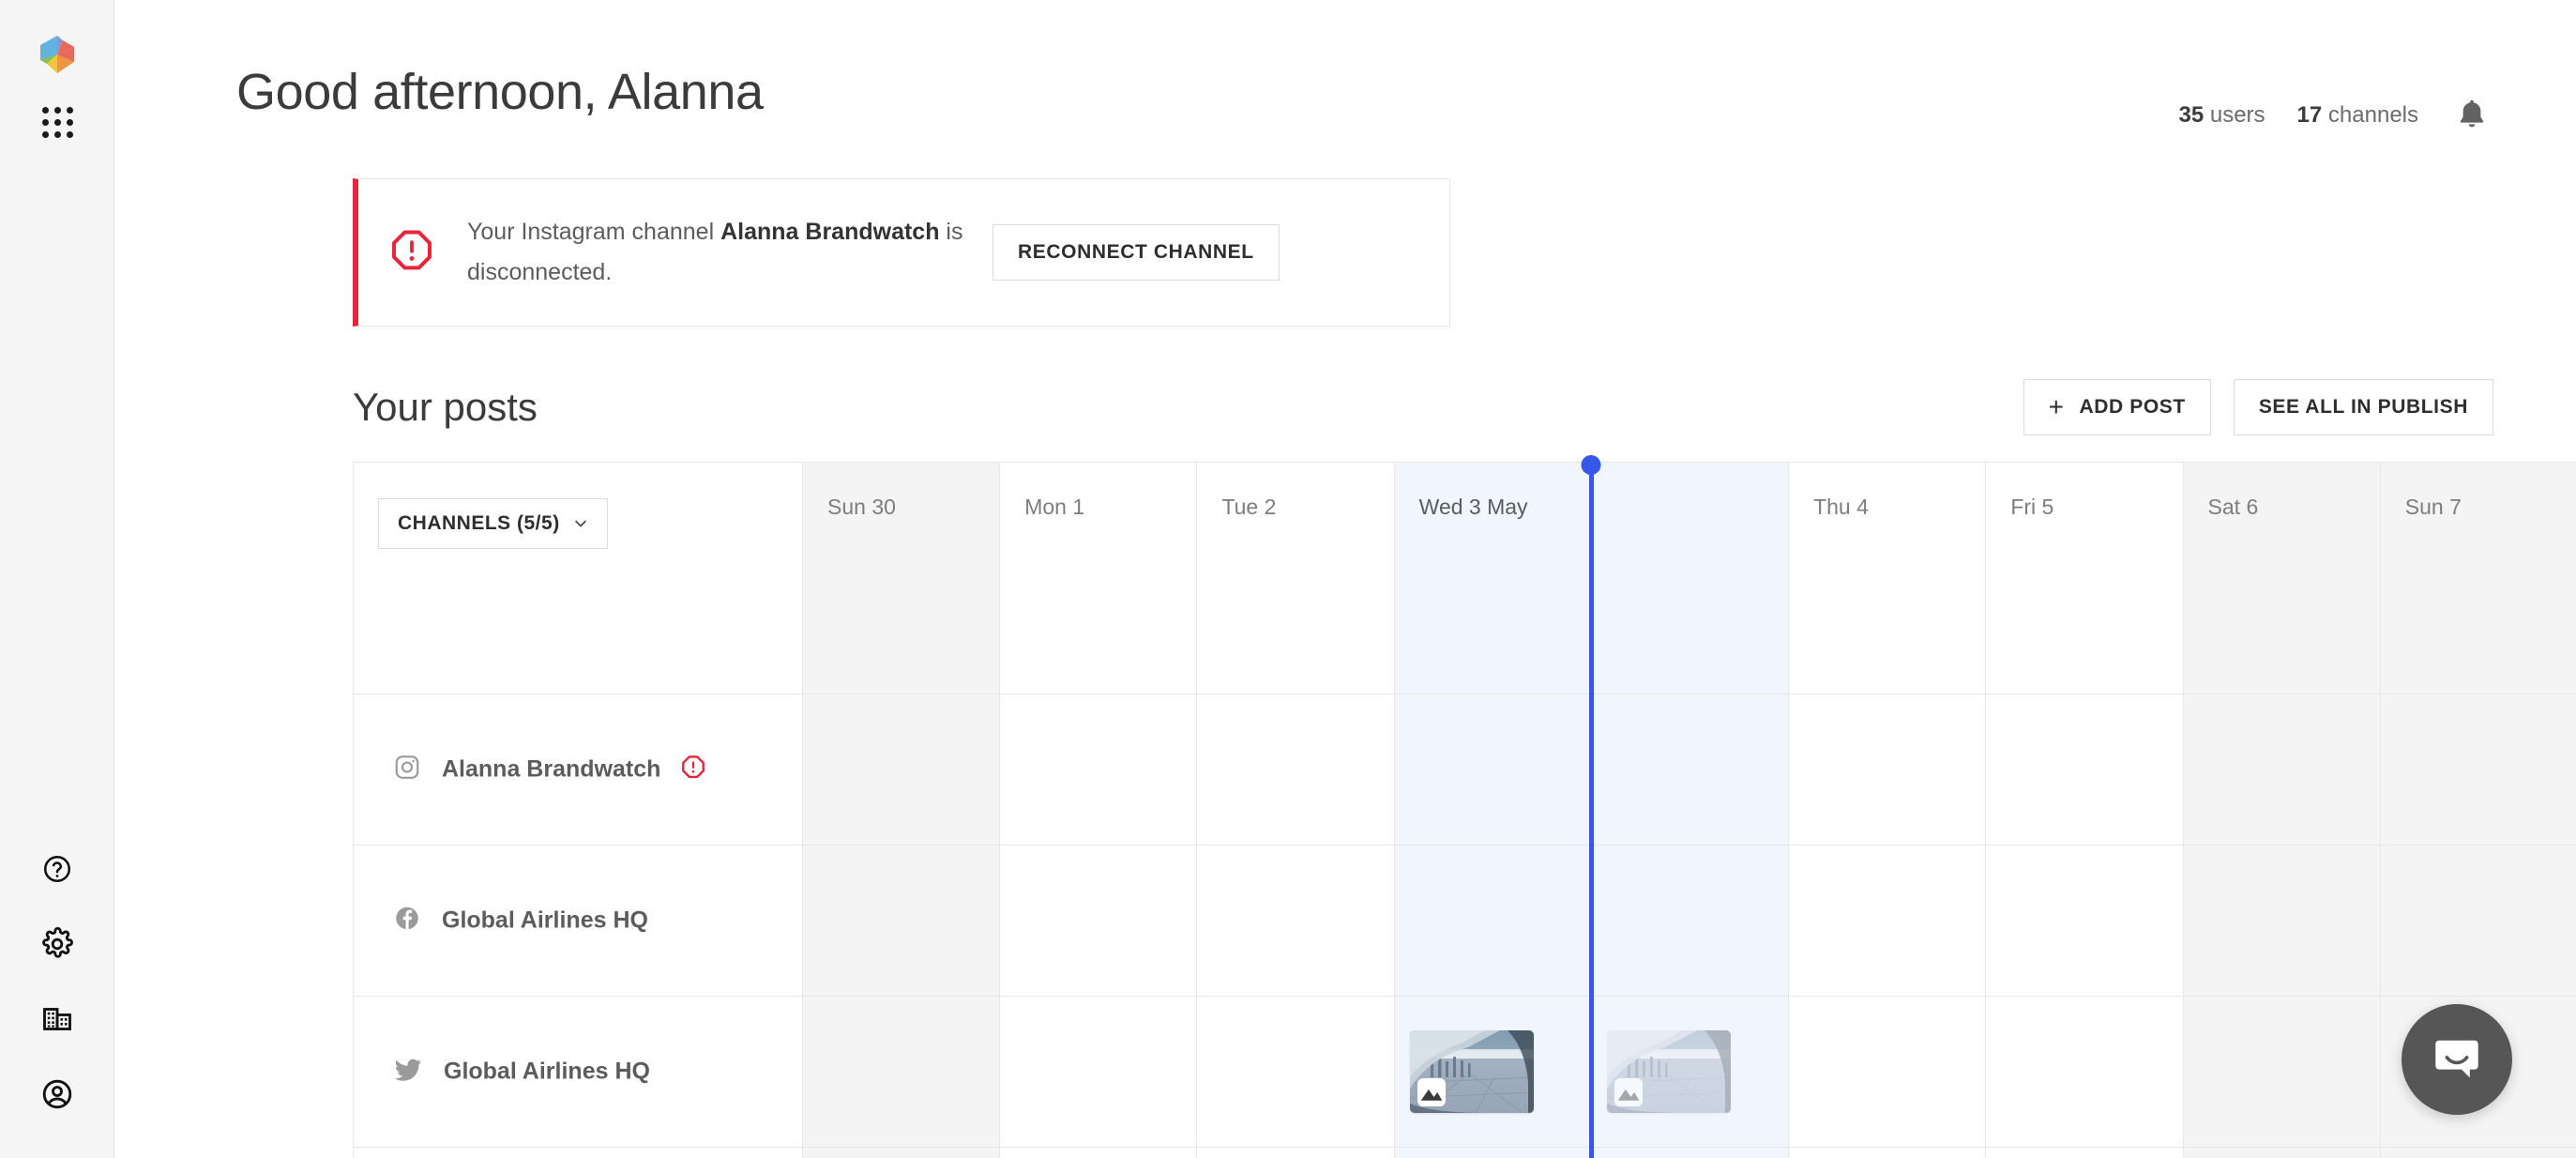 This screenshot has height=1158, width=2576. Describe the element at coordinates (1136, 252) in the screenshot. I see `reconnect-channel-button: RECONNECT CHANNEL` at that location.